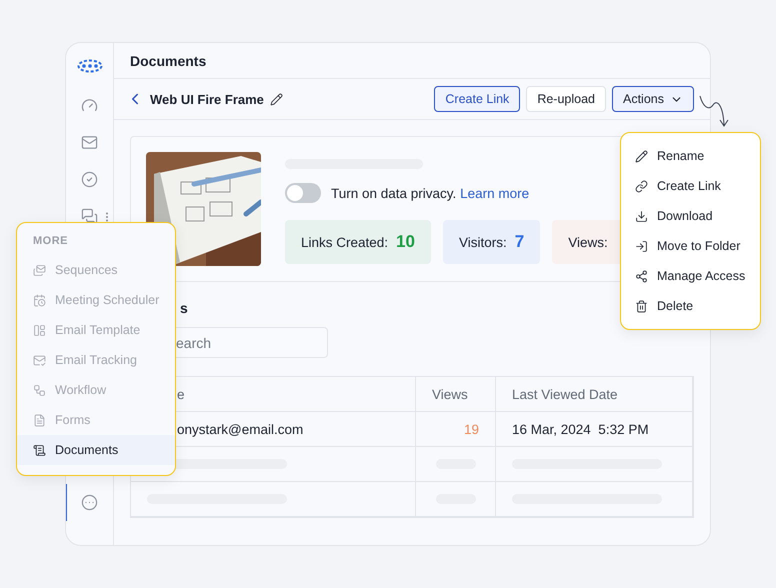  I want to click on stat-value: 7, so click(519, 242).